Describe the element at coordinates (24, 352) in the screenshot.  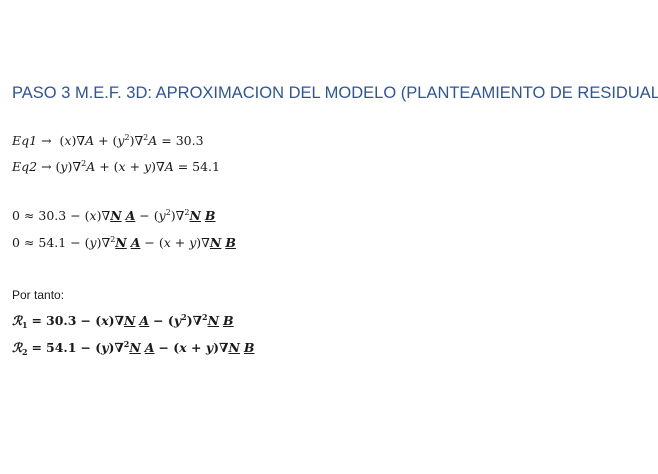
I see `residual-2-subscript: 2` at that location.